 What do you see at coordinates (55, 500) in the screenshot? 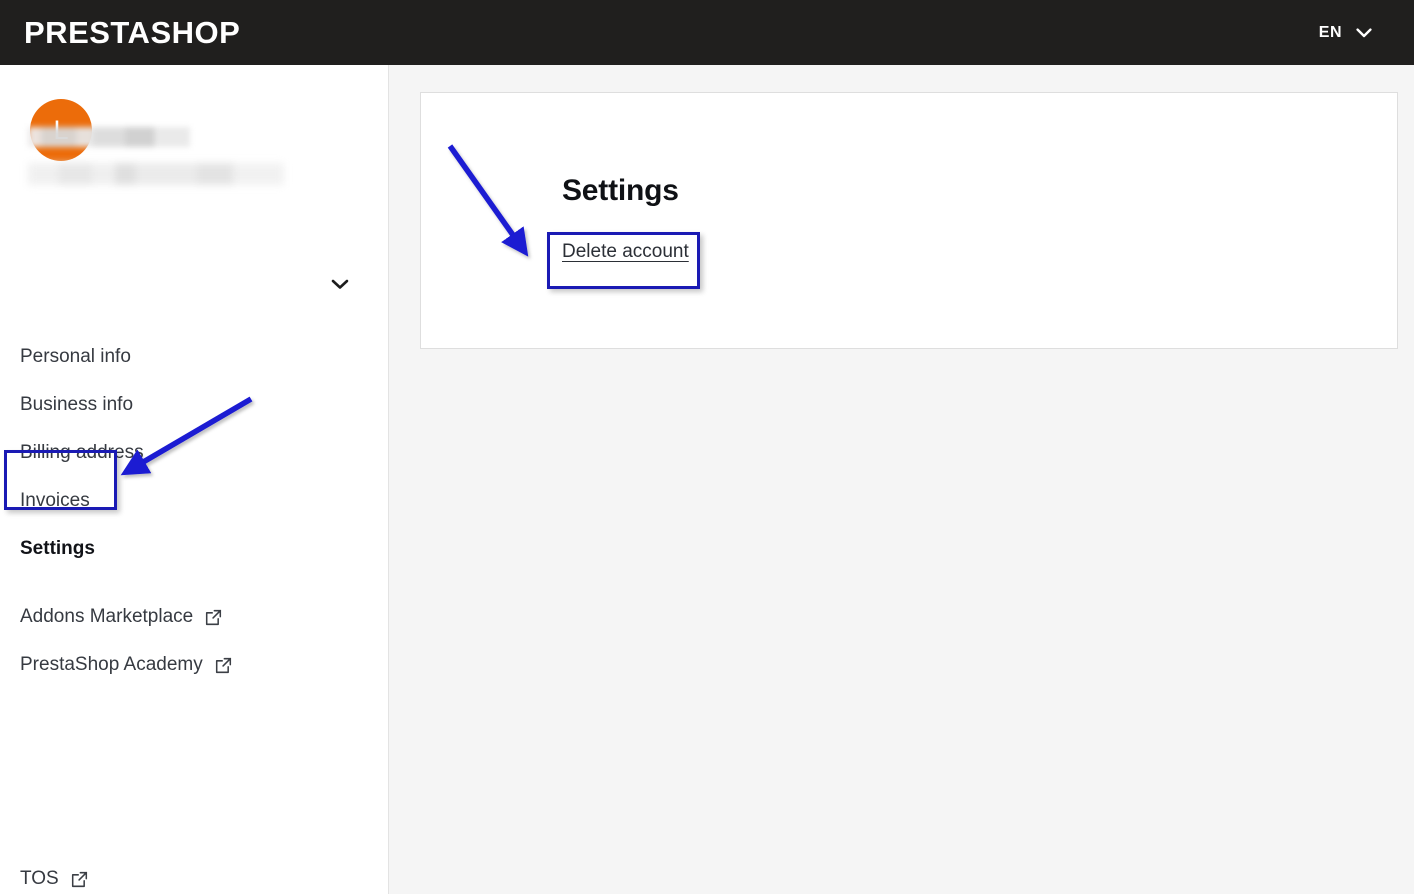
I see `sidebar-item-label: Invoices` at bounding box center [55, 500].